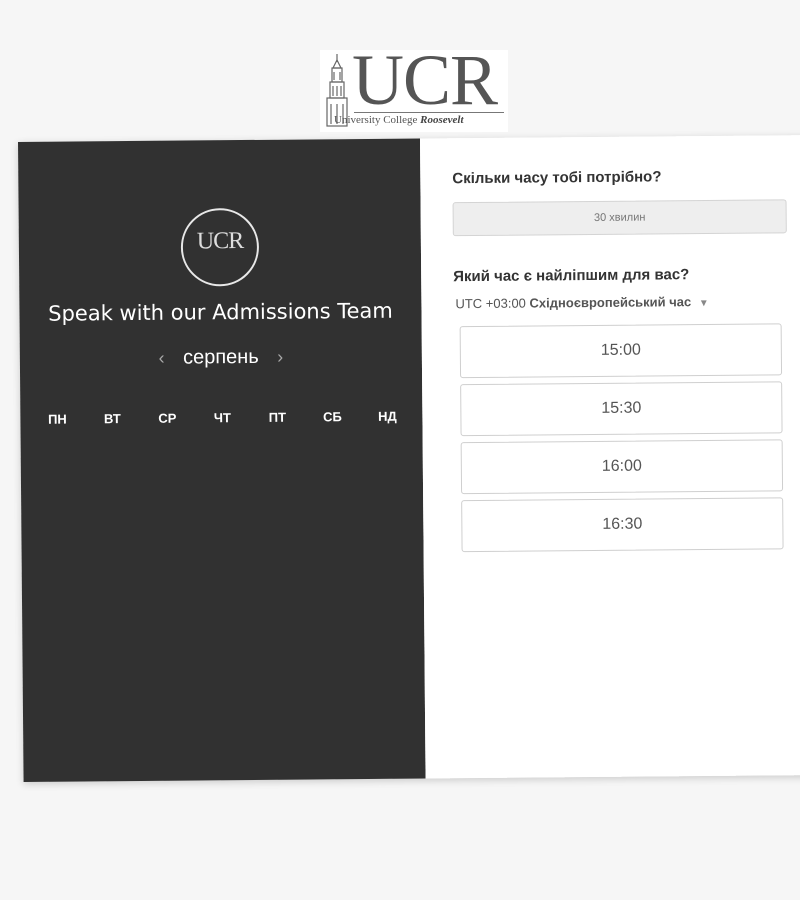  Describe the element at coordinates (162, 358) in the screenshot. I see `prev-month-icon: ‹` at that location.